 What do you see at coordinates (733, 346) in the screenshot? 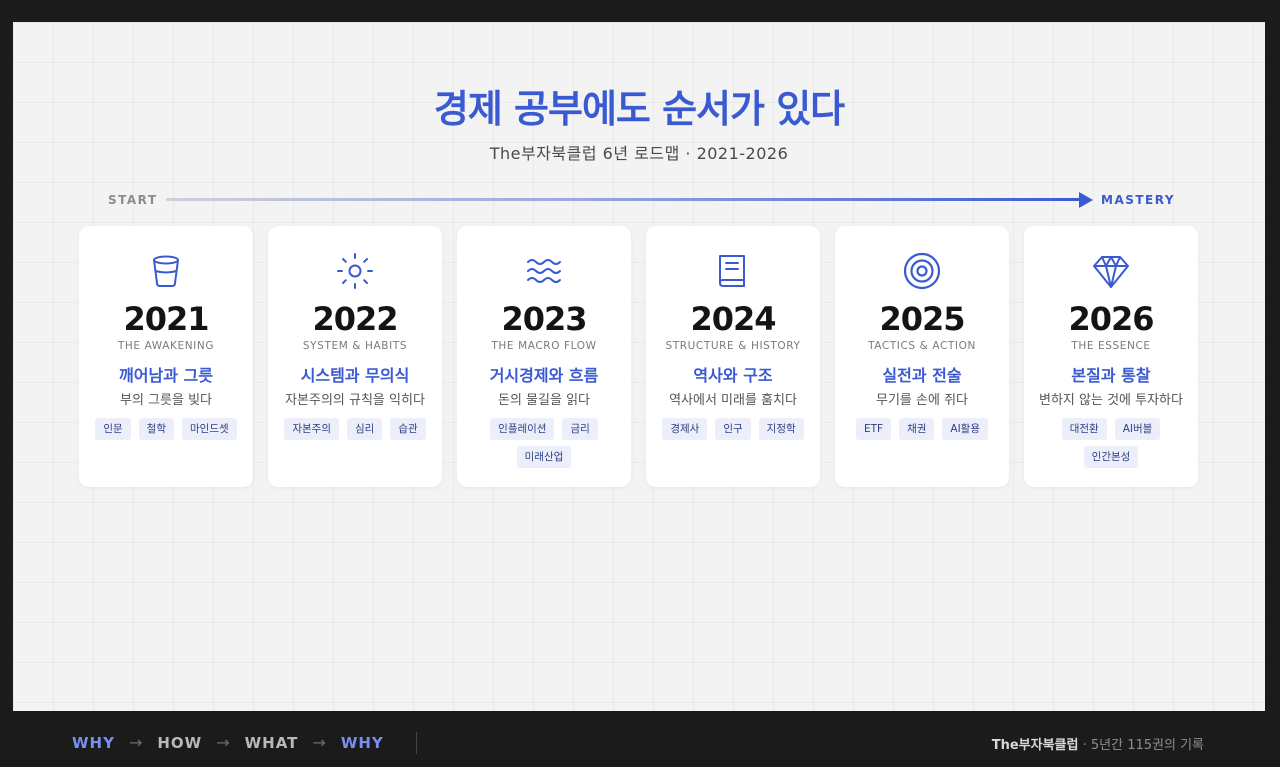
I see `card-english-subtitle: STRUCTURE & HISTORY` at bounding box center [733, 346].